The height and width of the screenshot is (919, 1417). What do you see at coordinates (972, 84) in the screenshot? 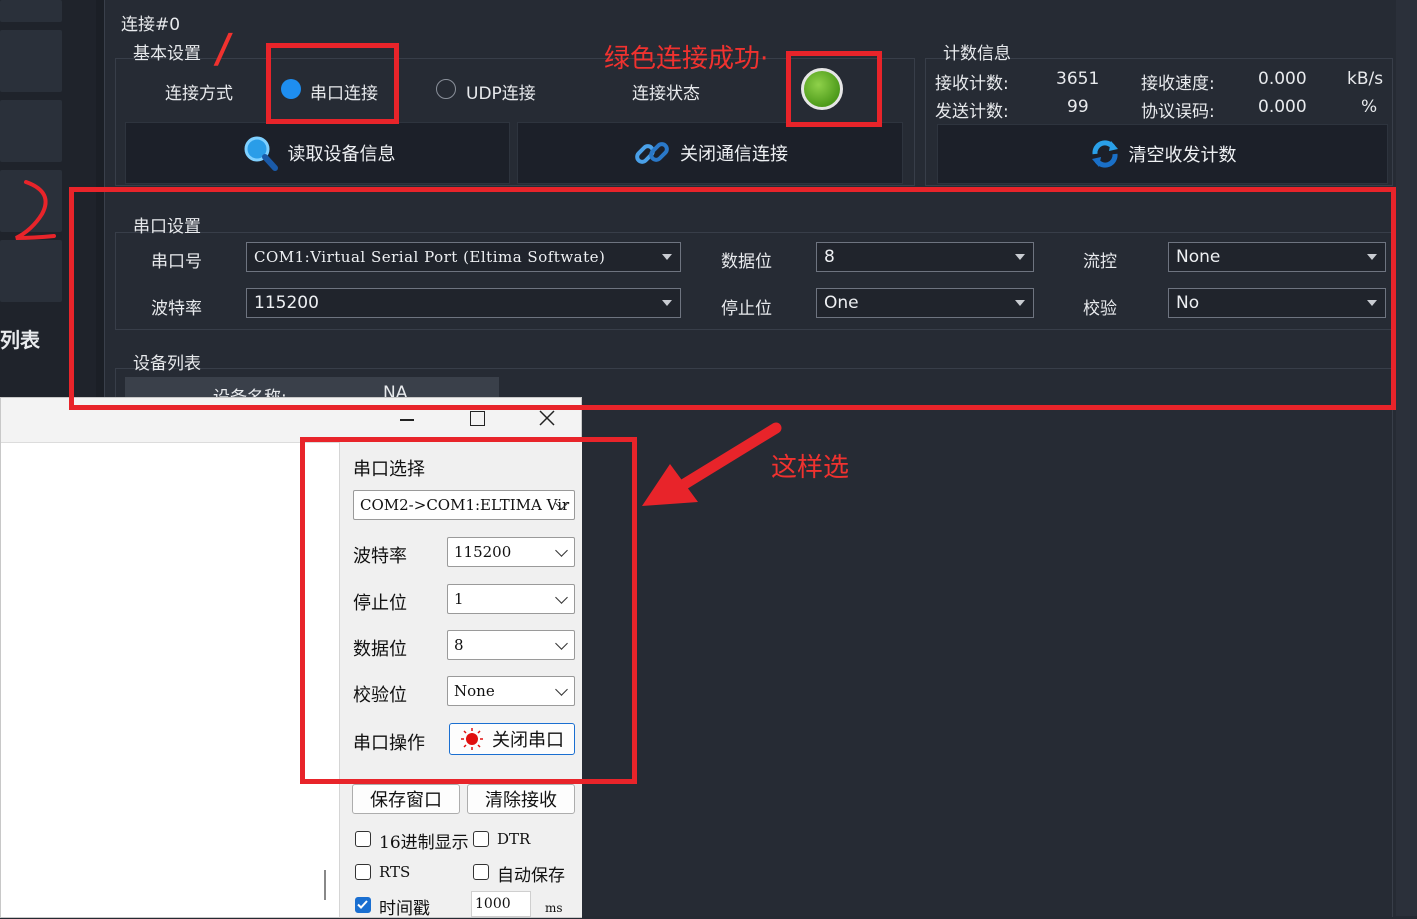
I see `recv-count-label: 接收计数:` at bounding box center [972, 84].